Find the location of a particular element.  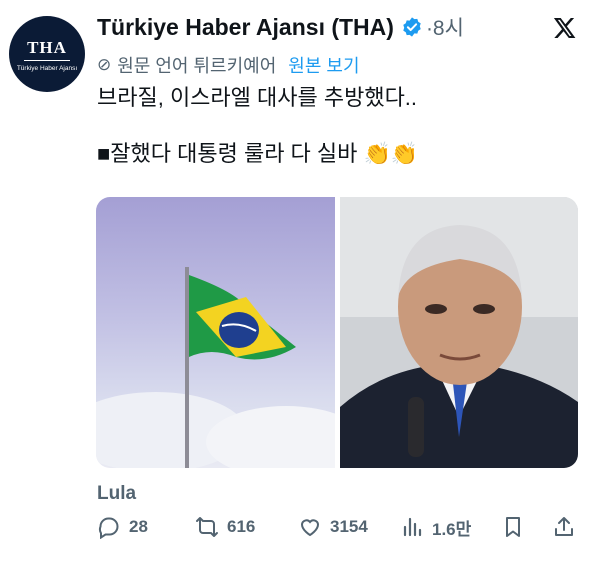

avatar: THA Türkiye Haber Ajansı is located at coordinates (47, 54).